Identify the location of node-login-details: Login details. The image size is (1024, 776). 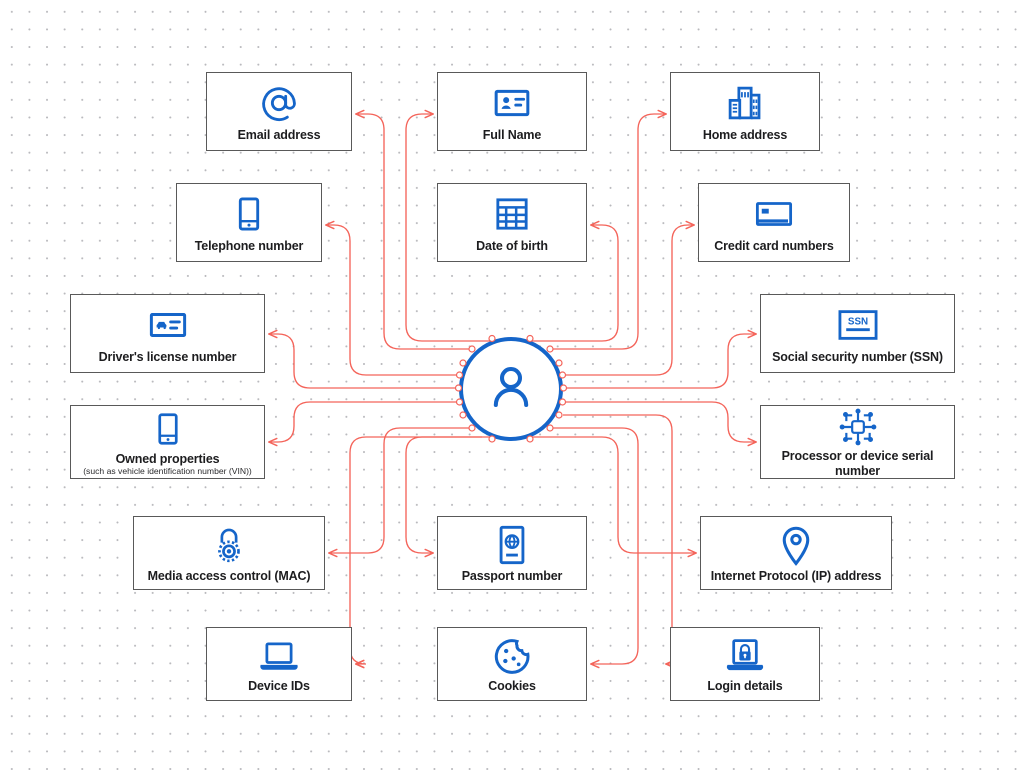
(745, 664).